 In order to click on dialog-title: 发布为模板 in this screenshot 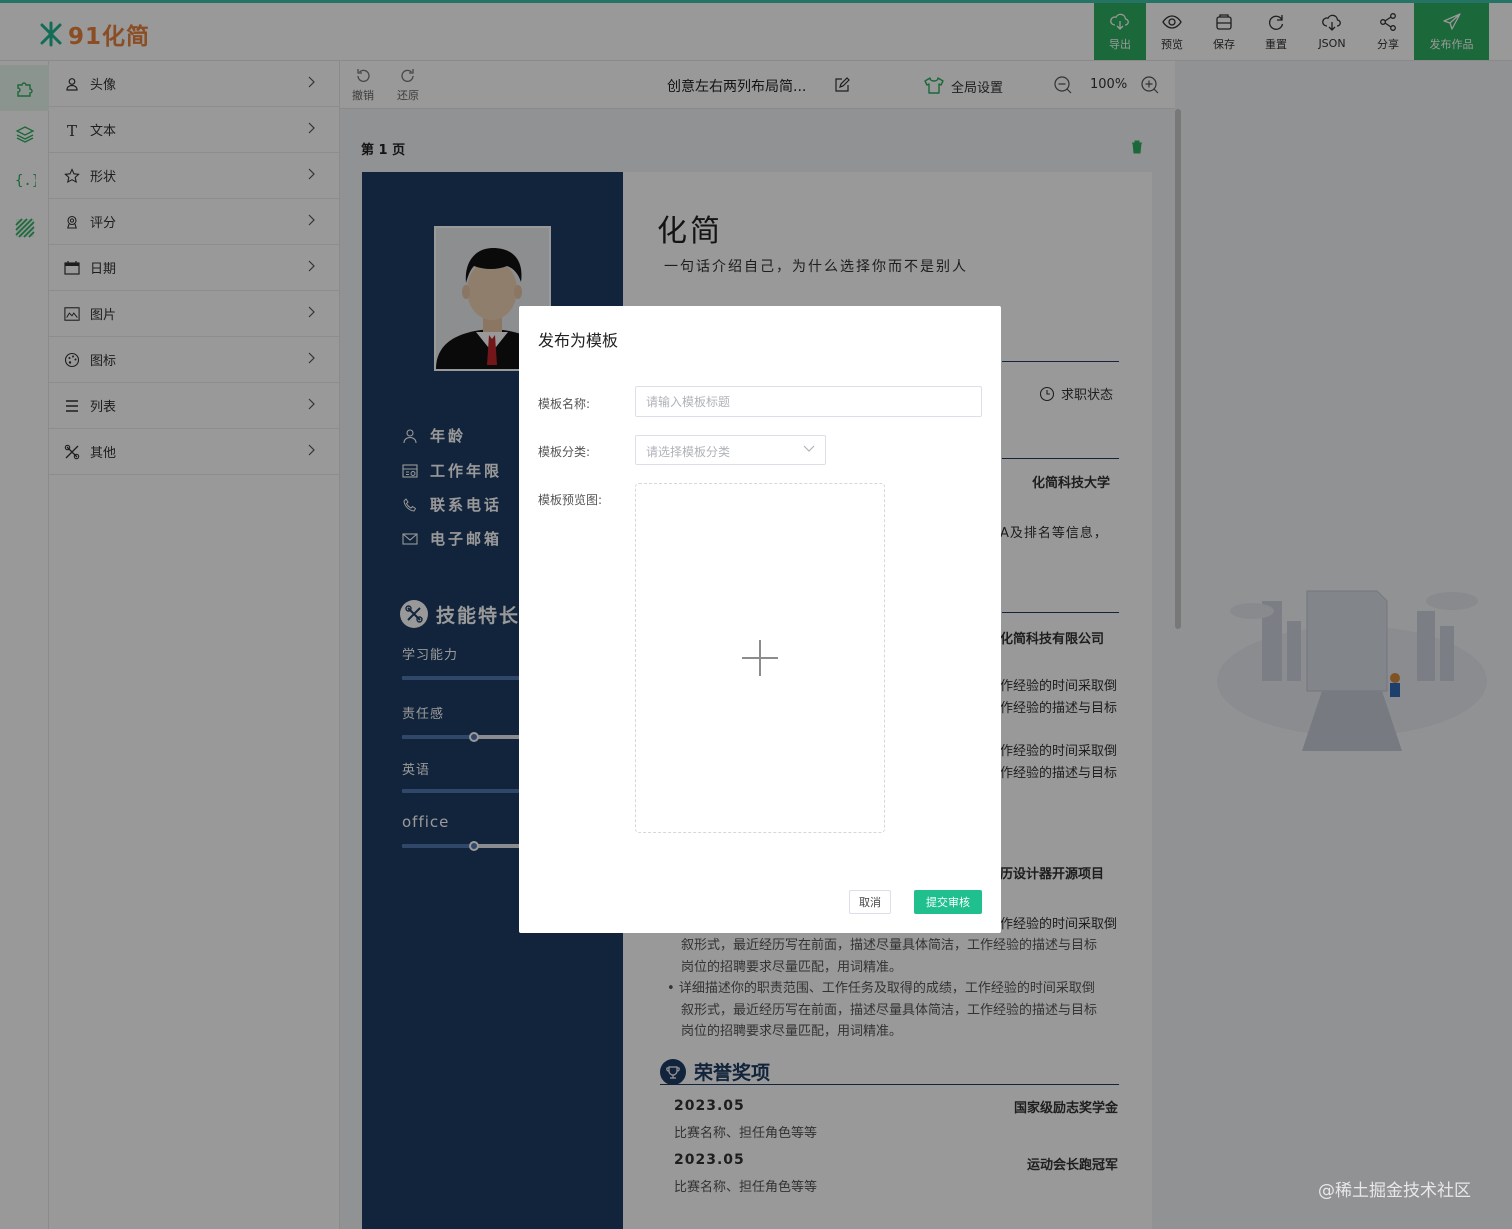, I will do `click(578, 340)`.